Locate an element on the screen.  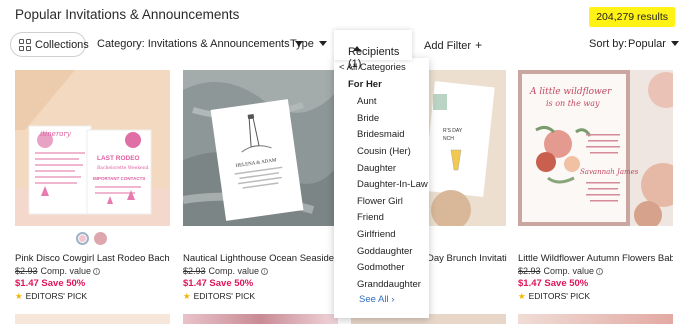
type-filter: Type is located at coordinates (308, 44).